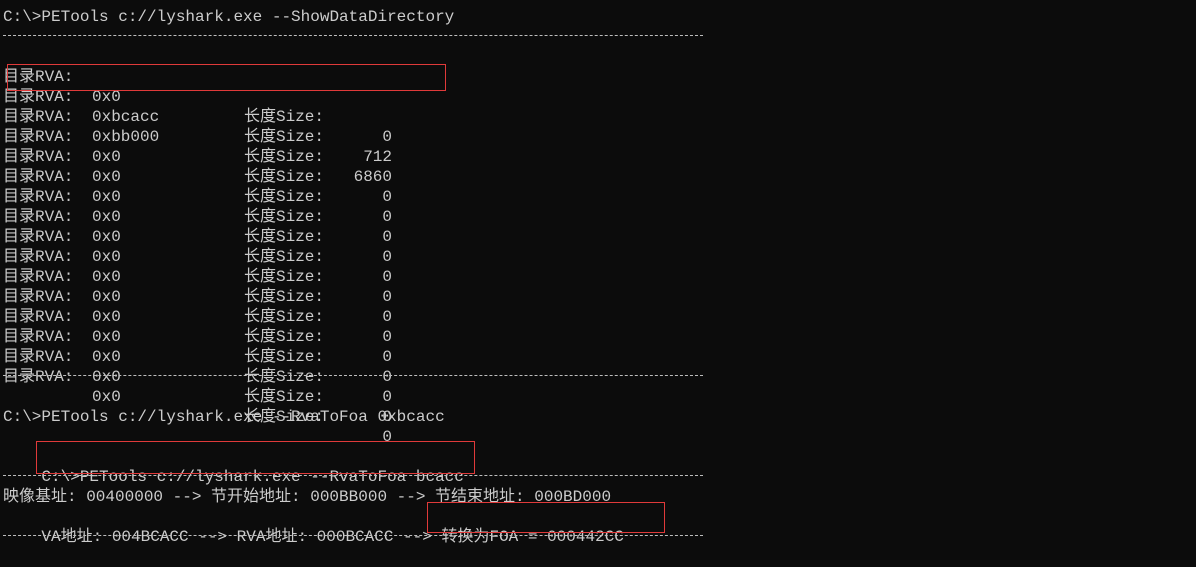  What do you see at coordinates (126, 137) in the screenshot?
I see `directory-rva: 0xbb000` at bounding box center [126, 137].